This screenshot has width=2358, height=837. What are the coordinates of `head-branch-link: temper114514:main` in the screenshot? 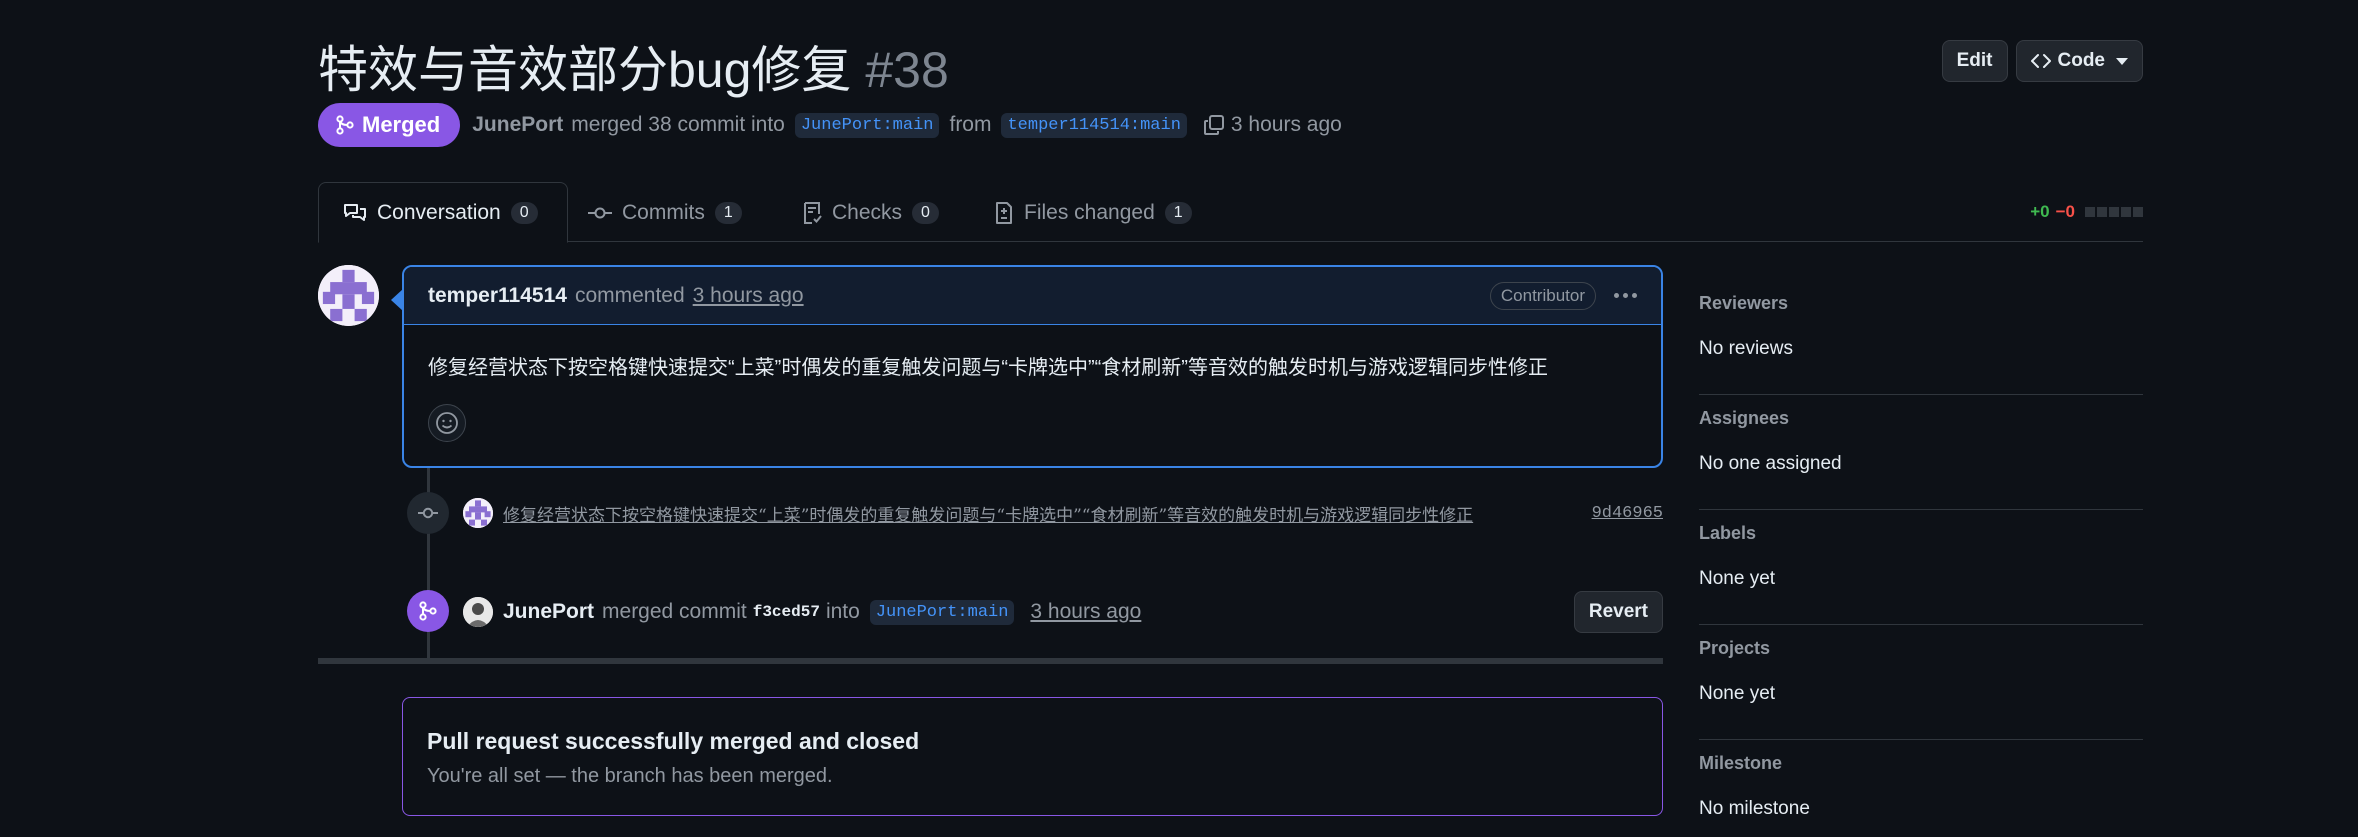 It's located at (1094, 125).